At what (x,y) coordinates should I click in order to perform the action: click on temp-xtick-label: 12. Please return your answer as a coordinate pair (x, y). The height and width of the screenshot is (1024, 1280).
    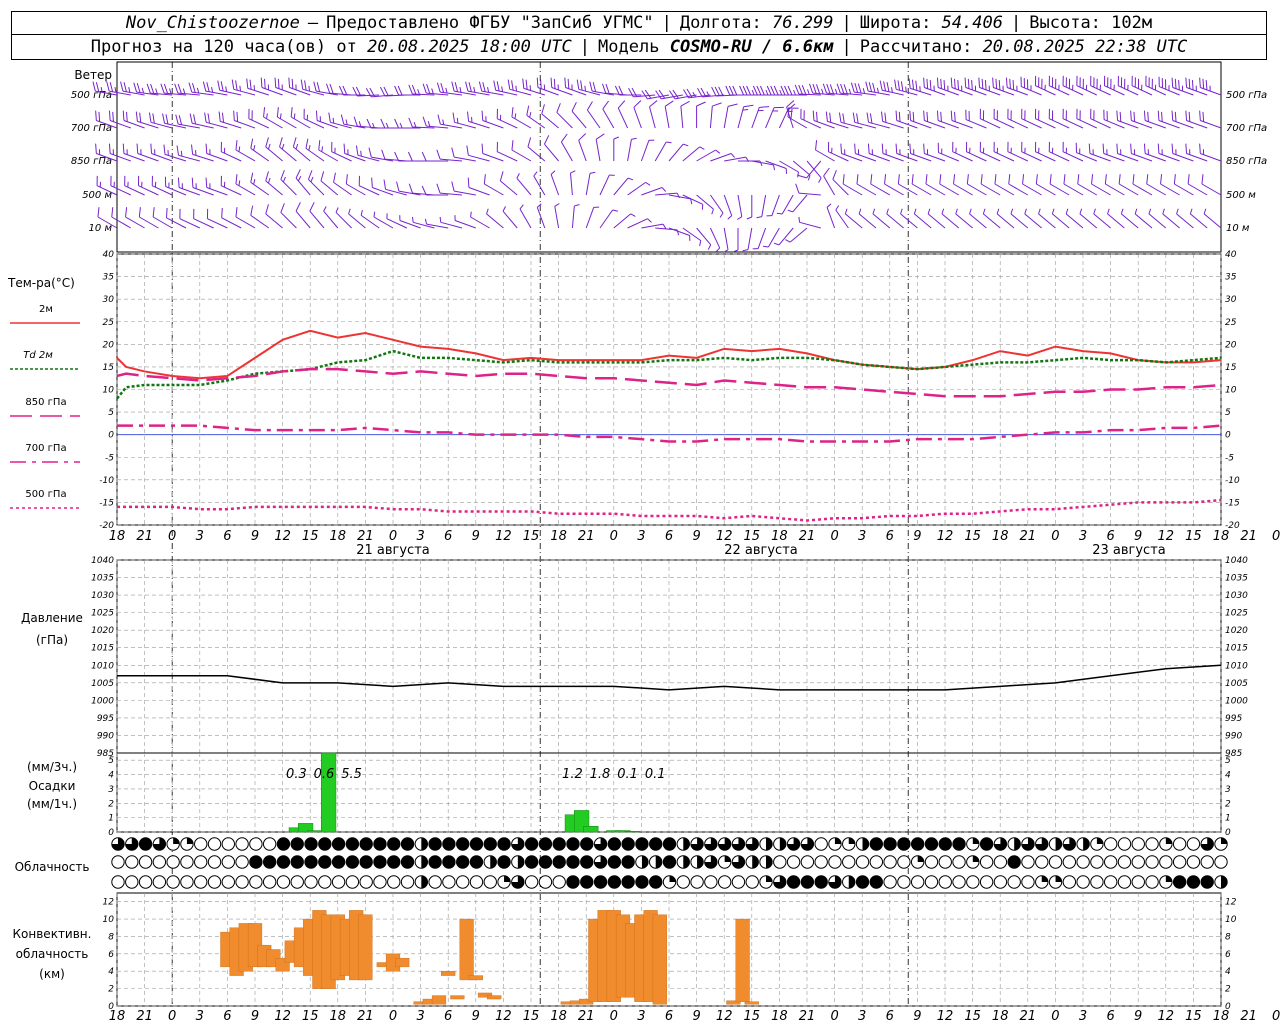
    Looking at the image, I should click on (945, 536).